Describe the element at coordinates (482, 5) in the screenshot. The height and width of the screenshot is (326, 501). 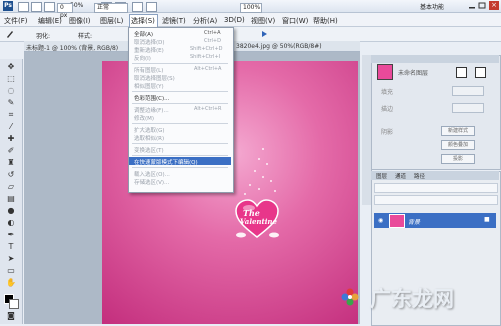
I see `maximize-icon` at that location.